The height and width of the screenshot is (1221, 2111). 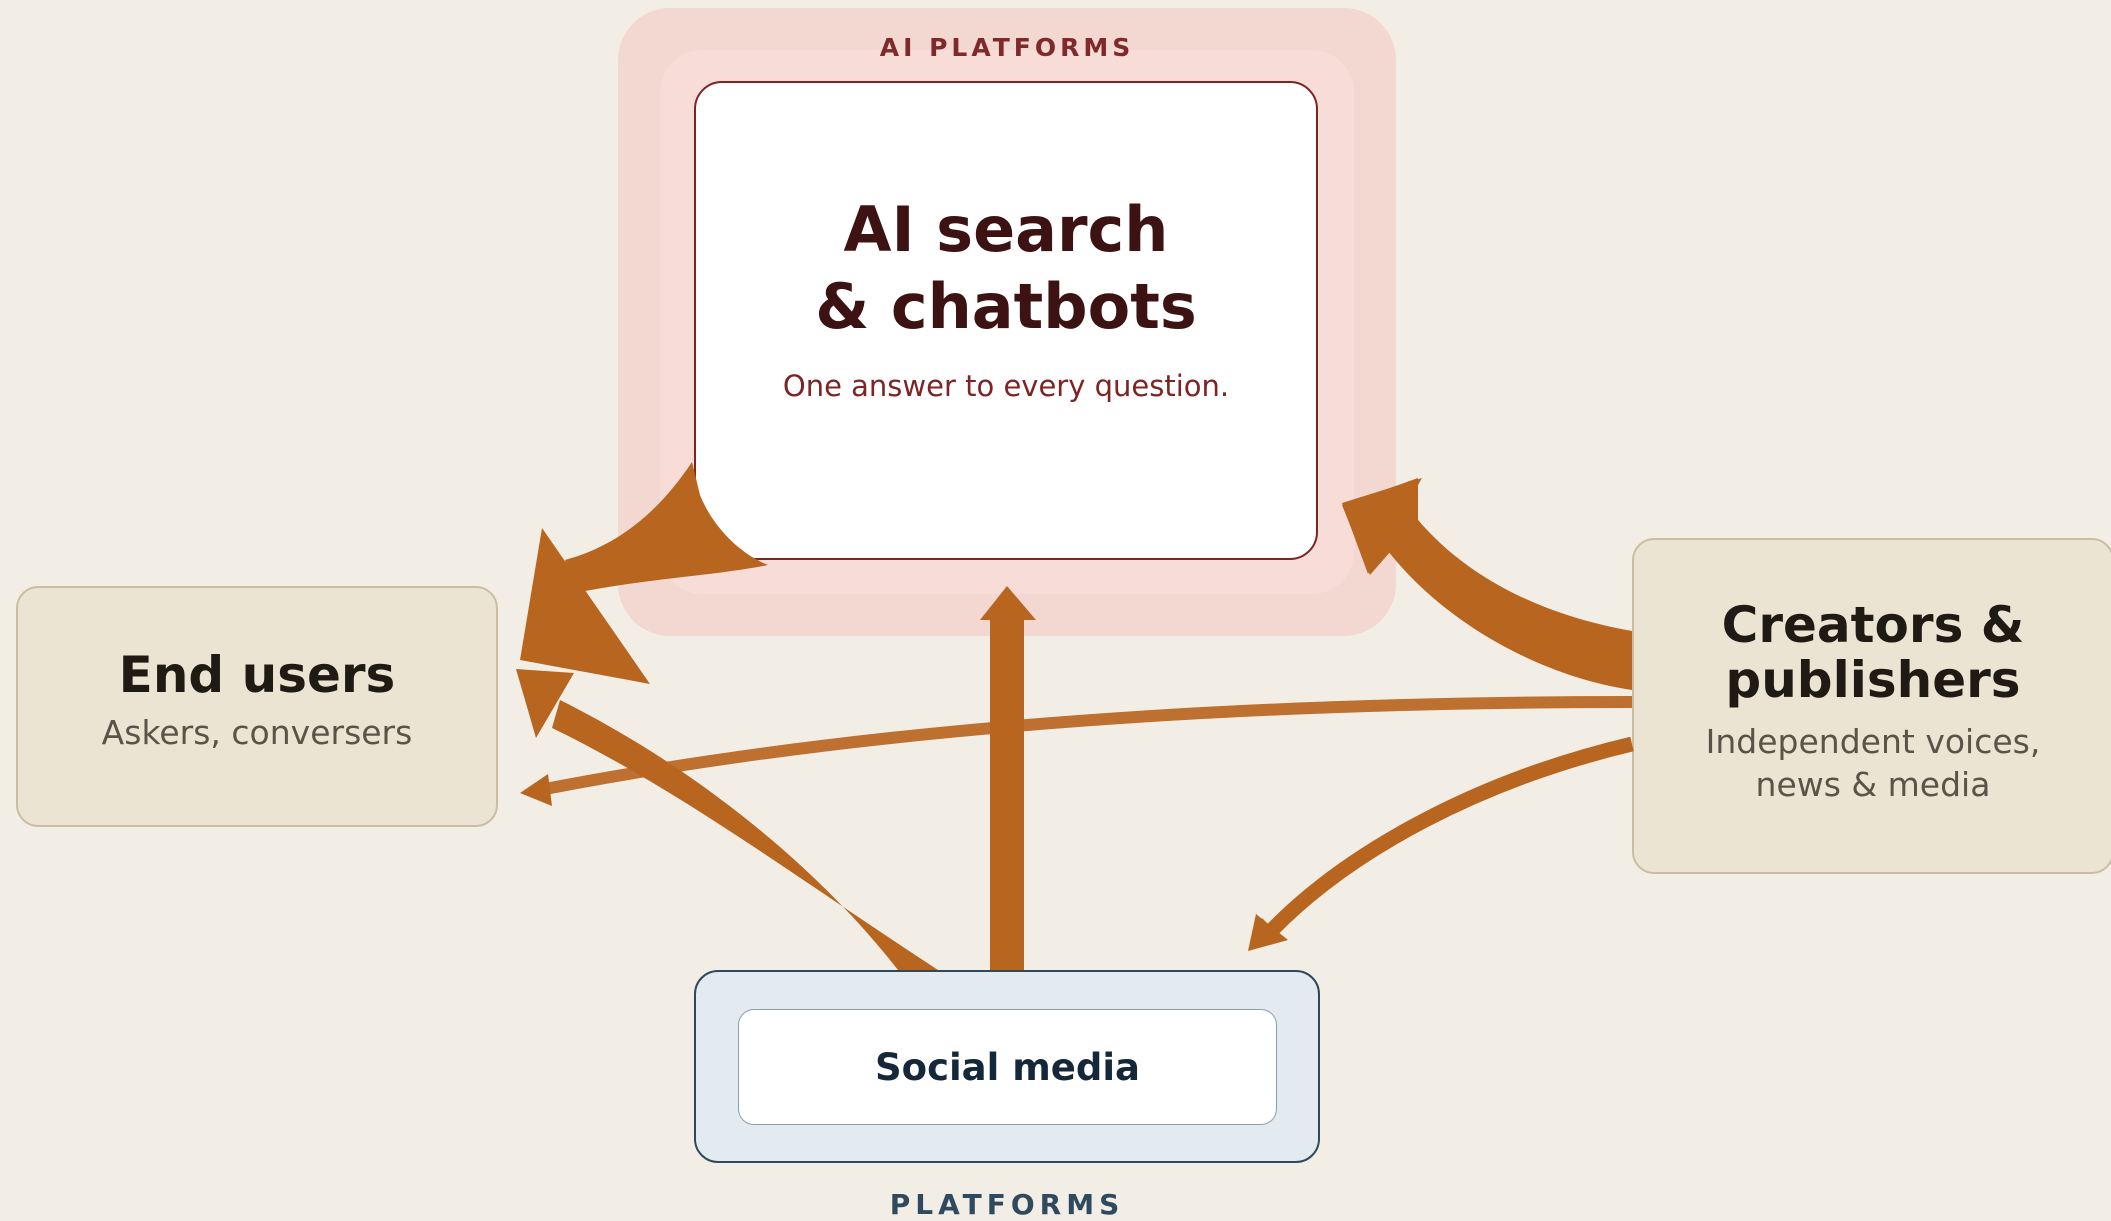 What do you see at coordinates (1506, 600) in the screenshot?
I see `flow-creators-ai-ribbon` at bounding box center [1506, 600].